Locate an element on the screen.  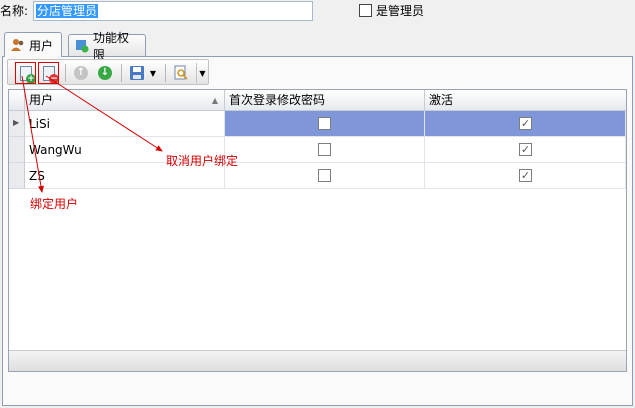
table-row: ▶ LiSi ✓ is located at coordinates (317, 124).